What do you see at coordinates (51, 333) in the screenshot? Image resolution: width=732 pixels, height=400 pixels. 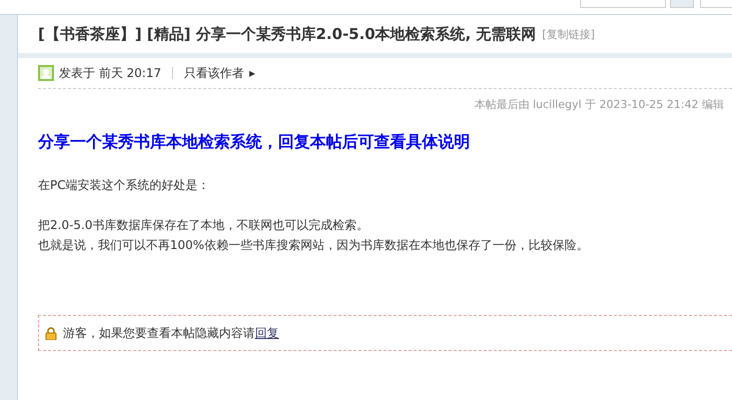 I see `lock-icon` at bounding box center [51, 333].